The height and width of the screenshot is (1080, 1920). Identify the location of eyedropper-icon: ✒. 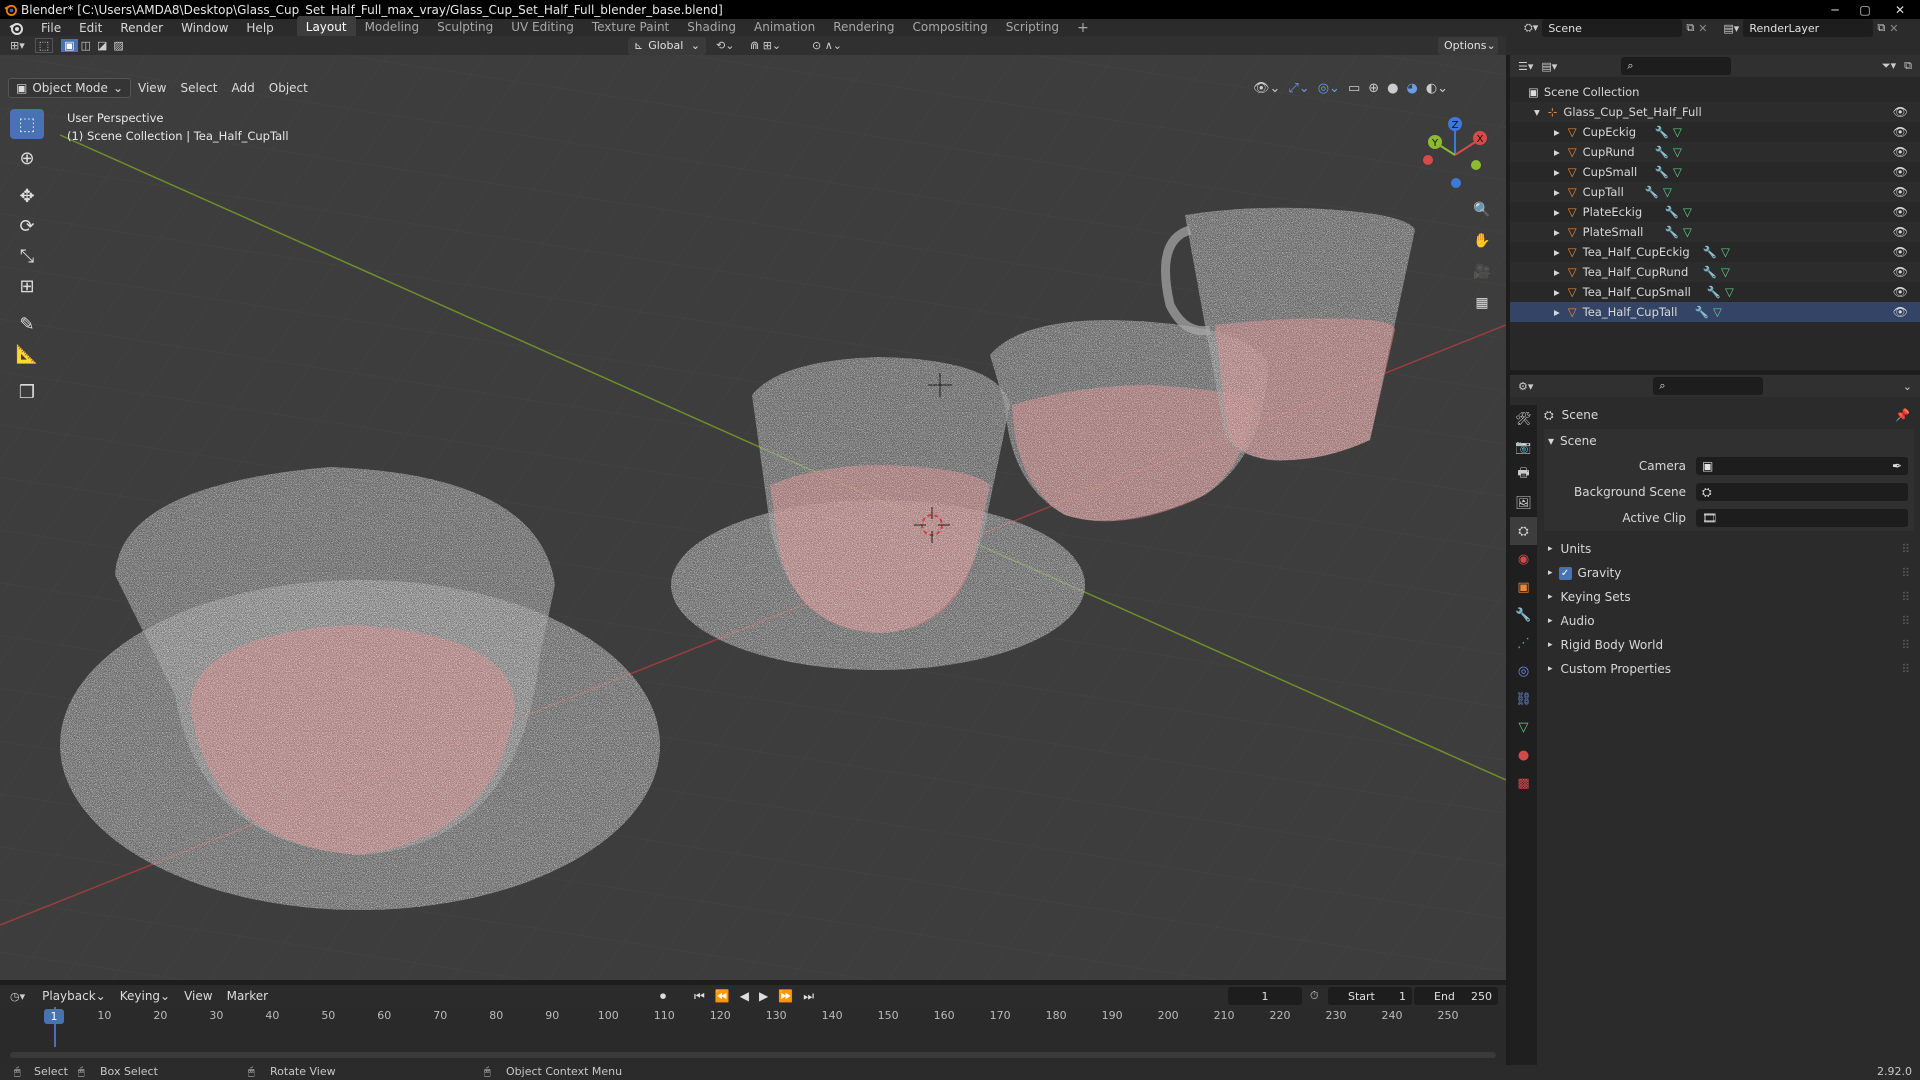
(1897, 466).